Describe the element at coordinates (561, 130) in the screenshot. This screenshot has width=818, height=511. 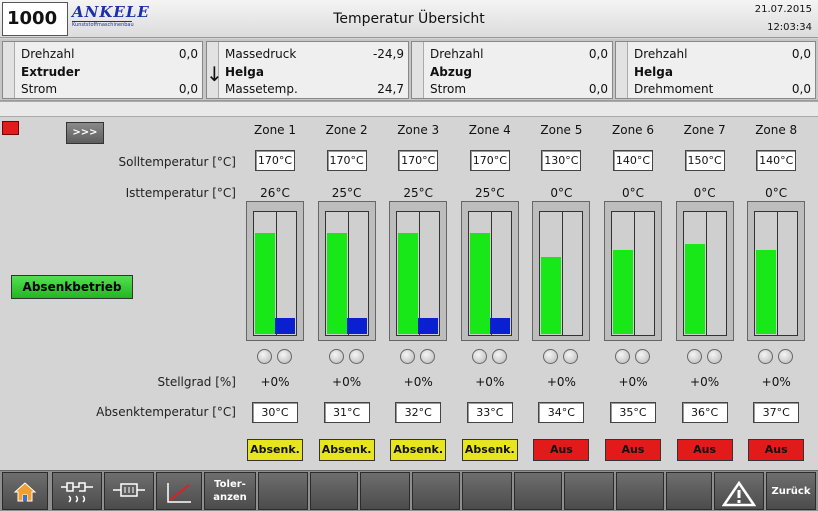
I see `zone-title: Zone 5` at that location.